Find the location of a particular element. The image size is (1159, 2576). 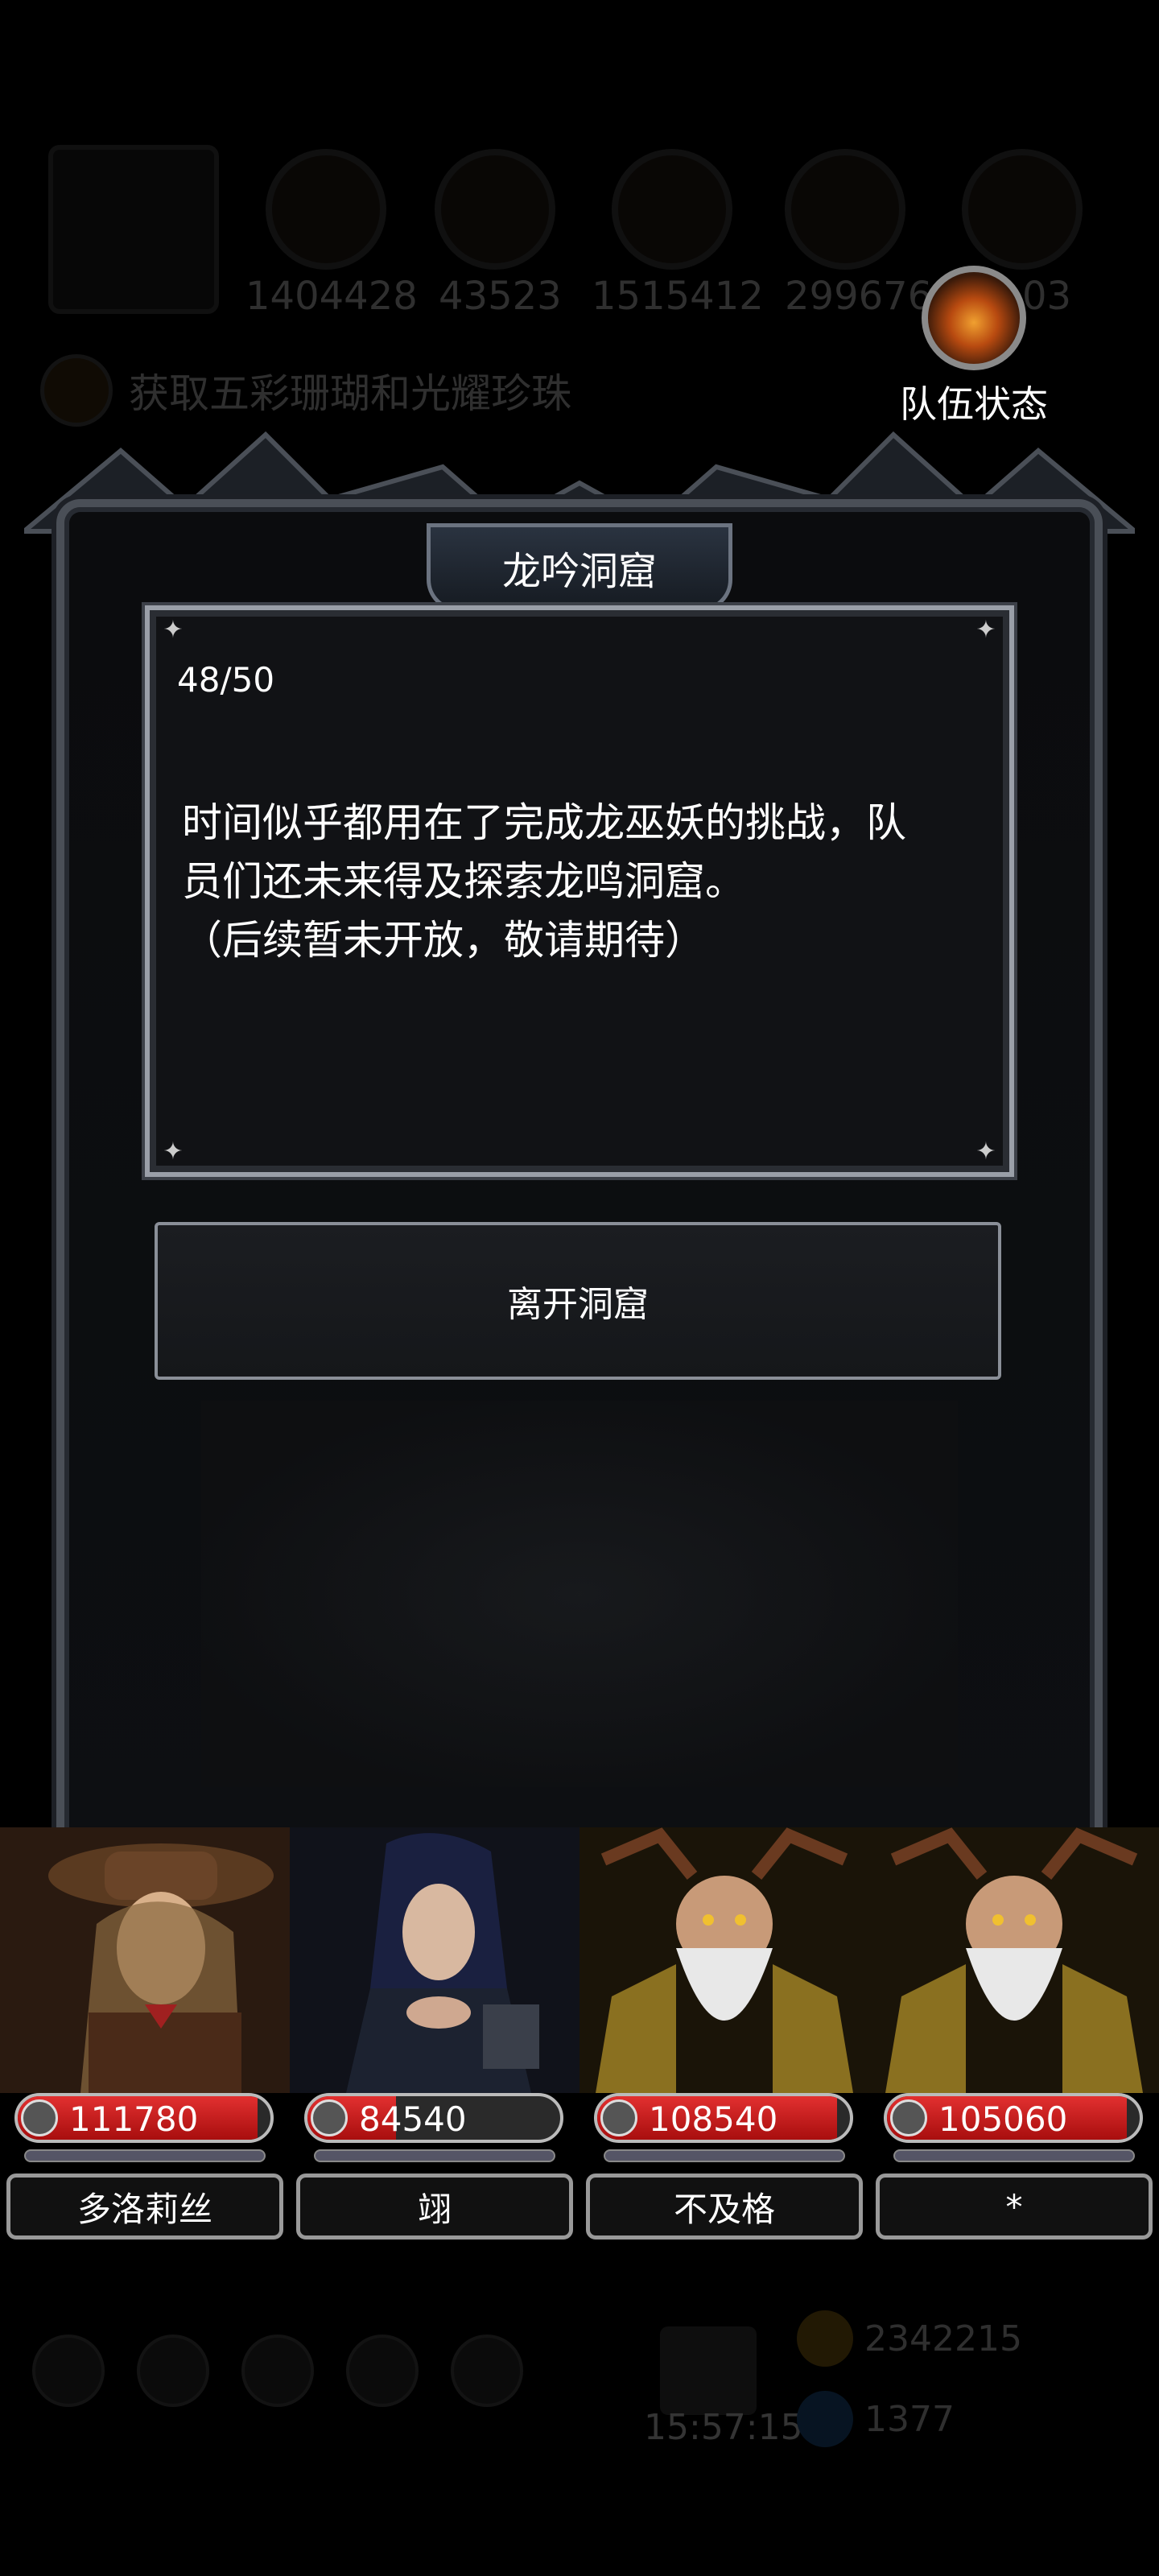

gold-counter: 2342215 is located at coordinates (909, 2338).